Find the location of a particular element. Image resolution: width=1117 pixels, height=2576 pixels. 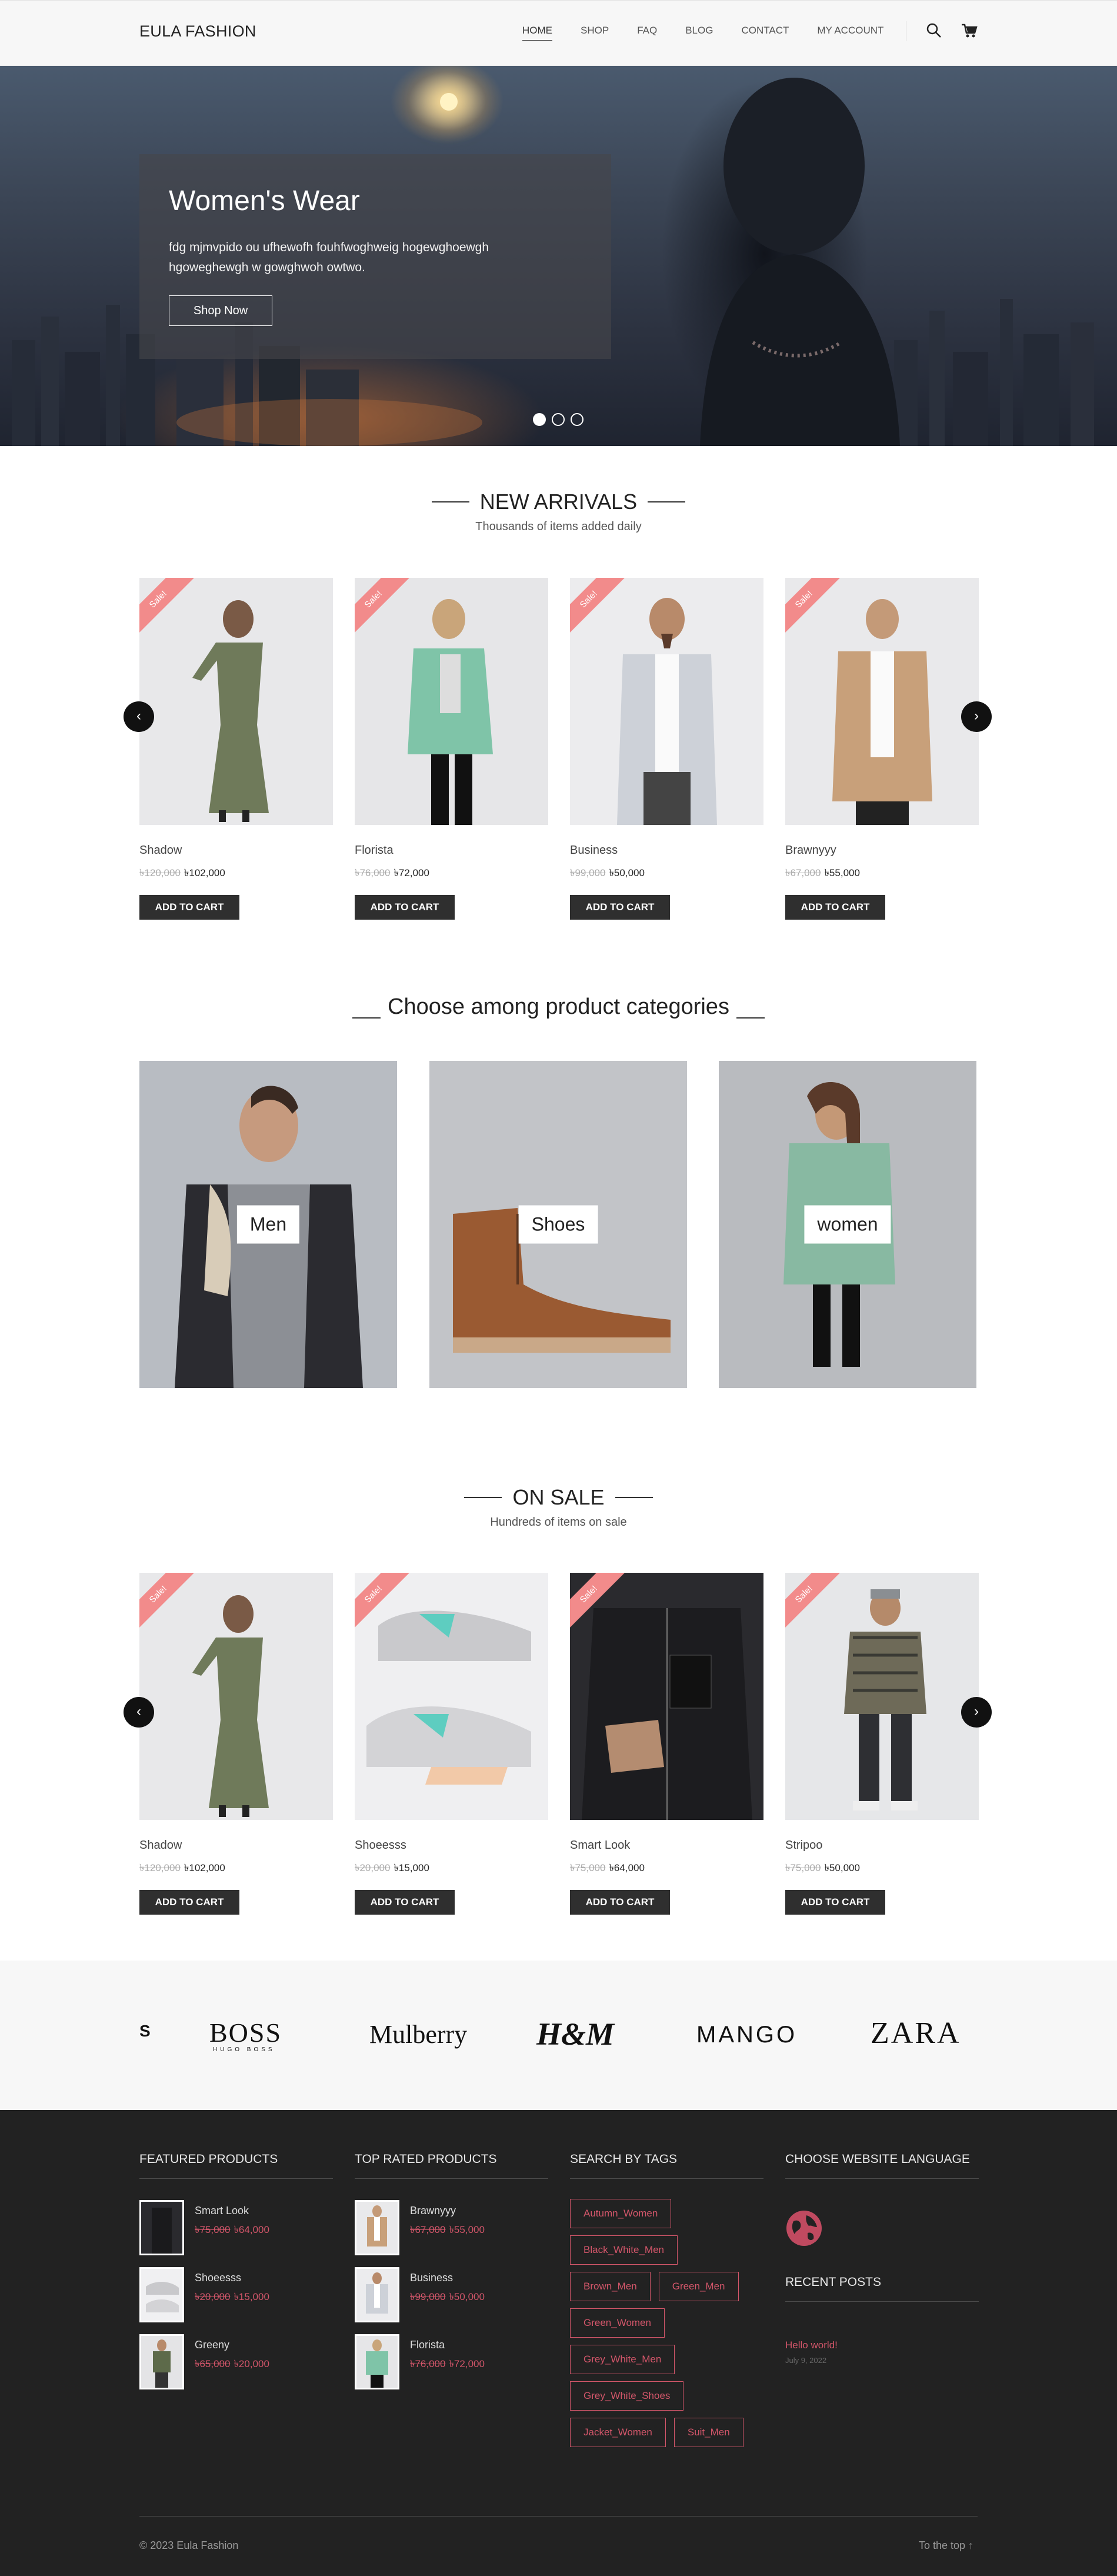

nav-shop: SHOP is located at coordinates (595, 33).